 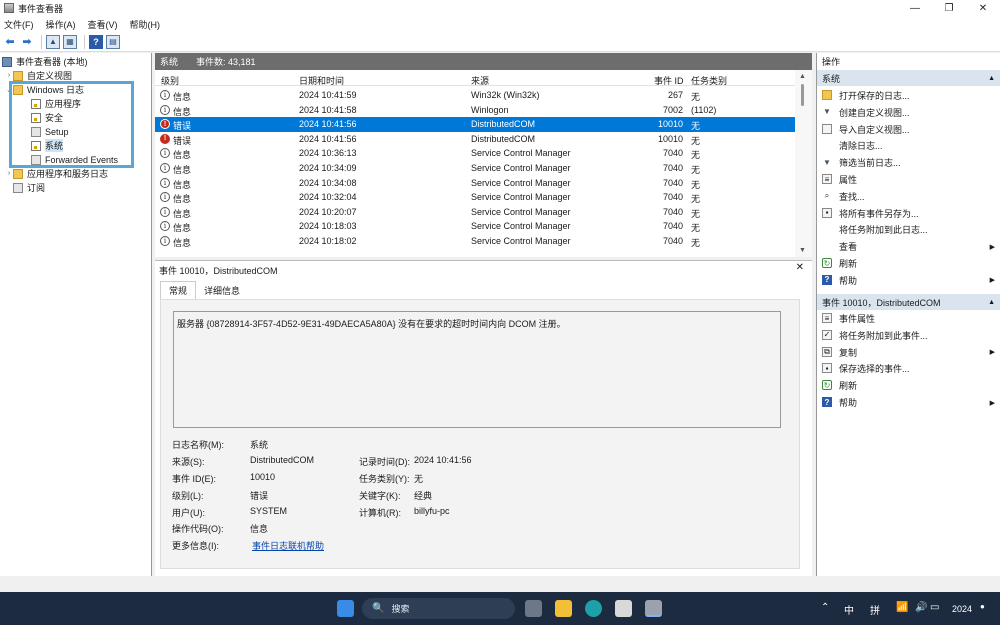 I want to click on table-row: i信息2024 10:41:58Winlogon7002(1102), so click(x=475, y=110).